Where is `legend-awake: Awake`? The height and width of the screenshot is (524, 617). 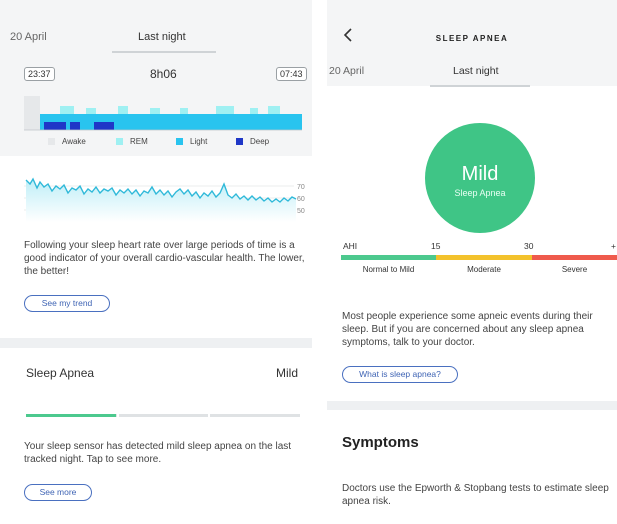 legend-awake: Awake is located at coordinates (67, 141).